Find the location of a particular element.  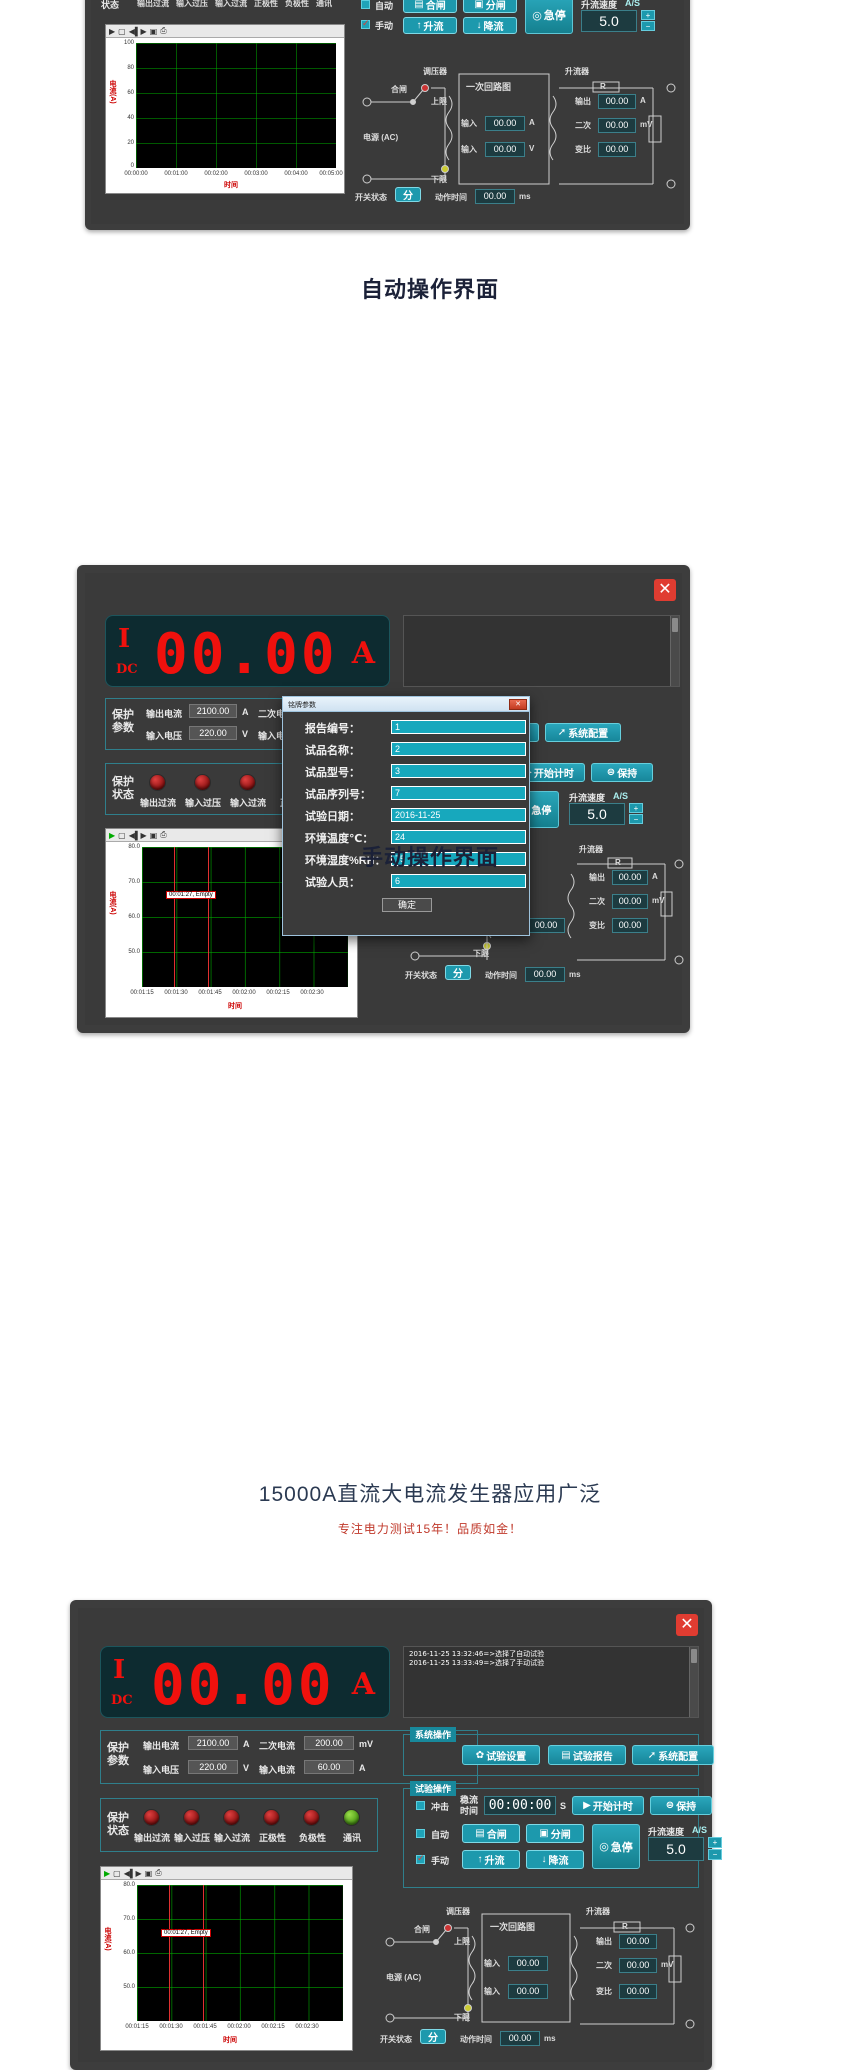

out-current-label: 输出电流 is located at coordinates (161, 1746).